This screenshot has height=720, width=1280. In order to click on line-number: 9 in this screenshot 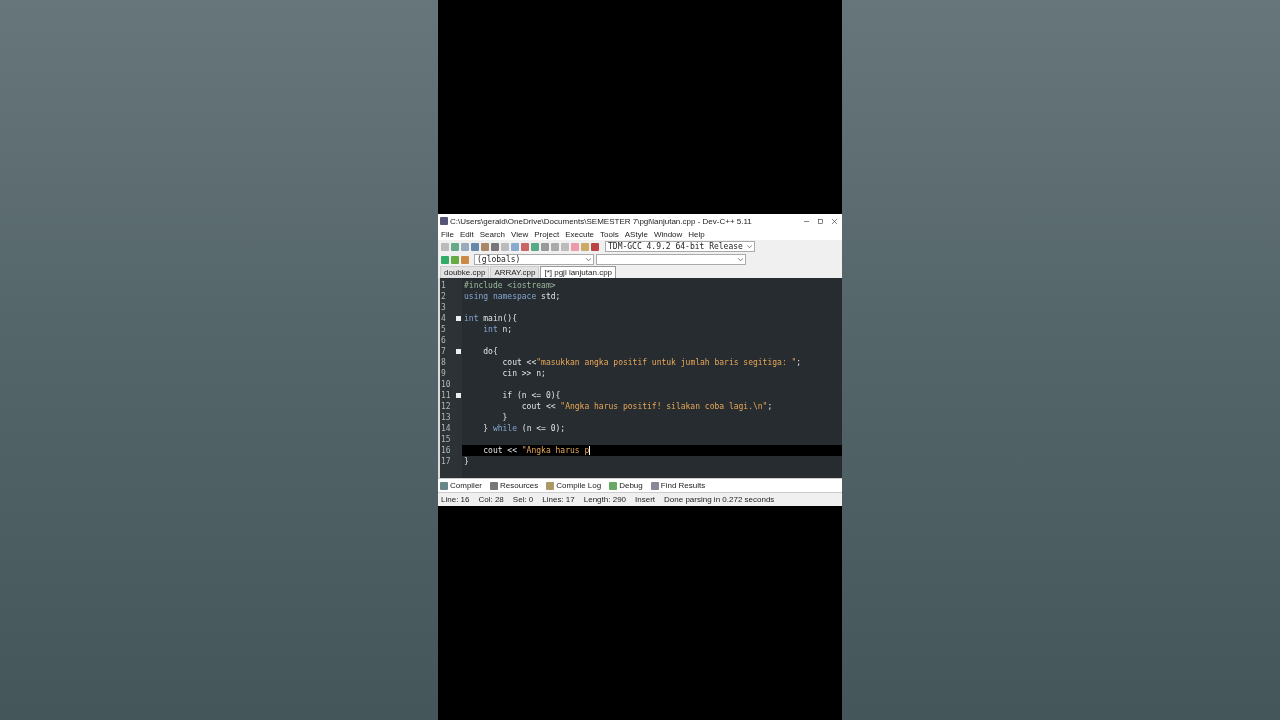, I will do `click(443, 373)`.